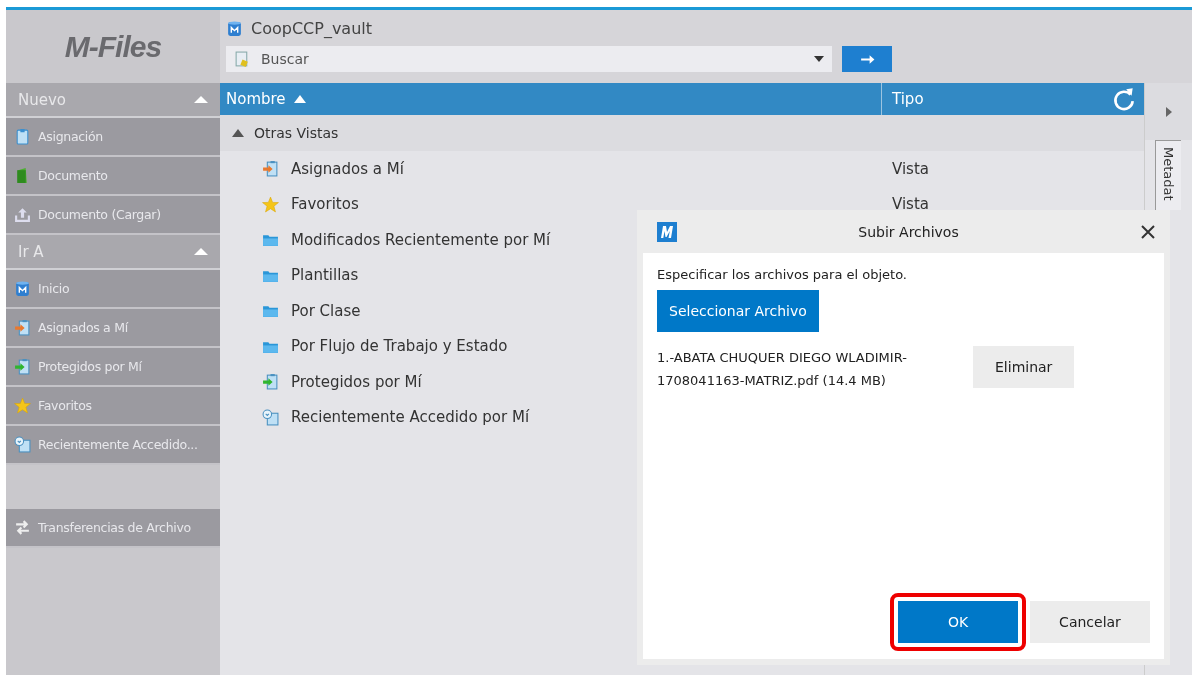  What do you see at coordinates (551, 204) in the screenshot?
I see `list-item: Favoritos` at bounding box center [551, 204].